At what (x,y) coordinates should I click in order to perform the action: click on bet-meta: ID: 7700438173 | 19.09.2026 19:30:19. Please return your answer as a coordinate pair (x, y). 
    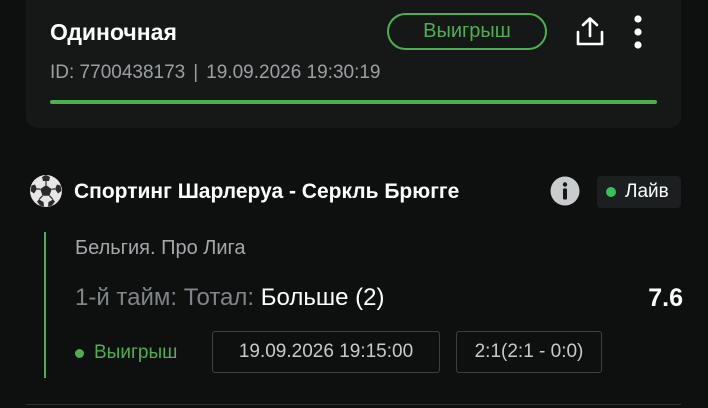
    Looking at the image, I should click on (215, 73).